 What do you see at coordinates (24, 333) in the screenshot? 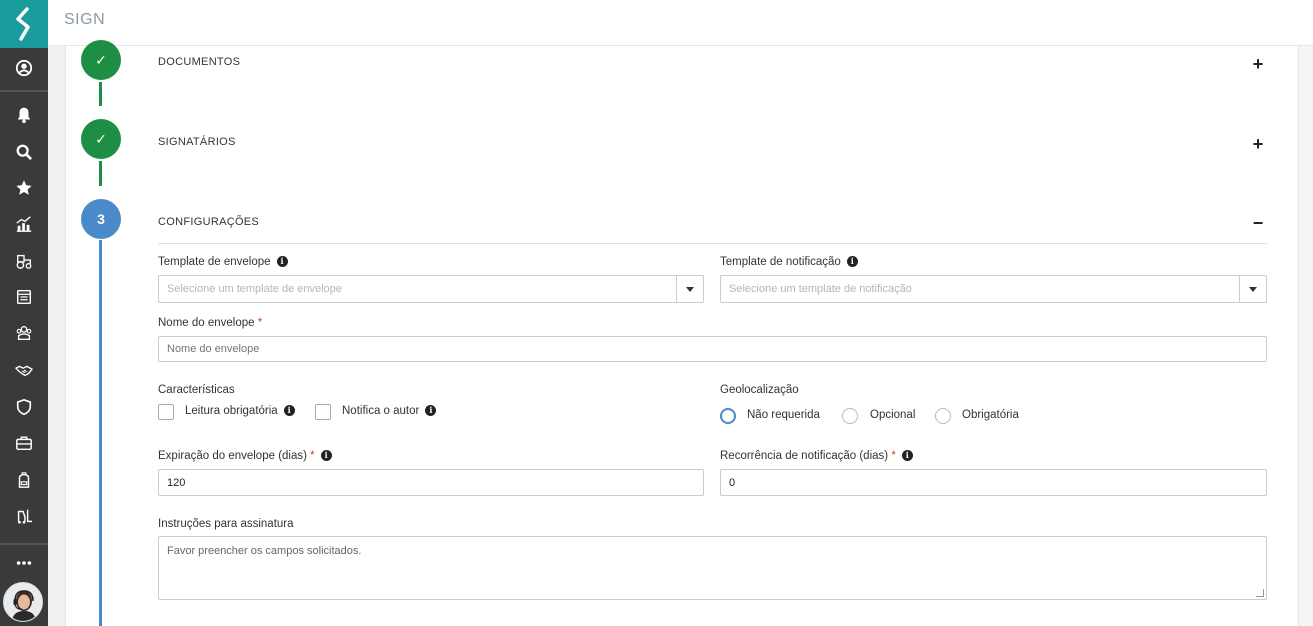
I see `team-icon` at bounding box center [24, 333].